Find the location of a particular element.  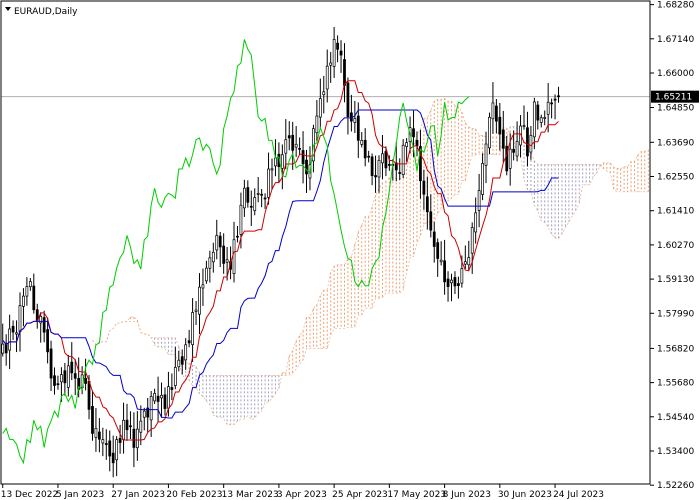

x-tick-label: 25 Apr 2023 is located at coordinates (360, 495).